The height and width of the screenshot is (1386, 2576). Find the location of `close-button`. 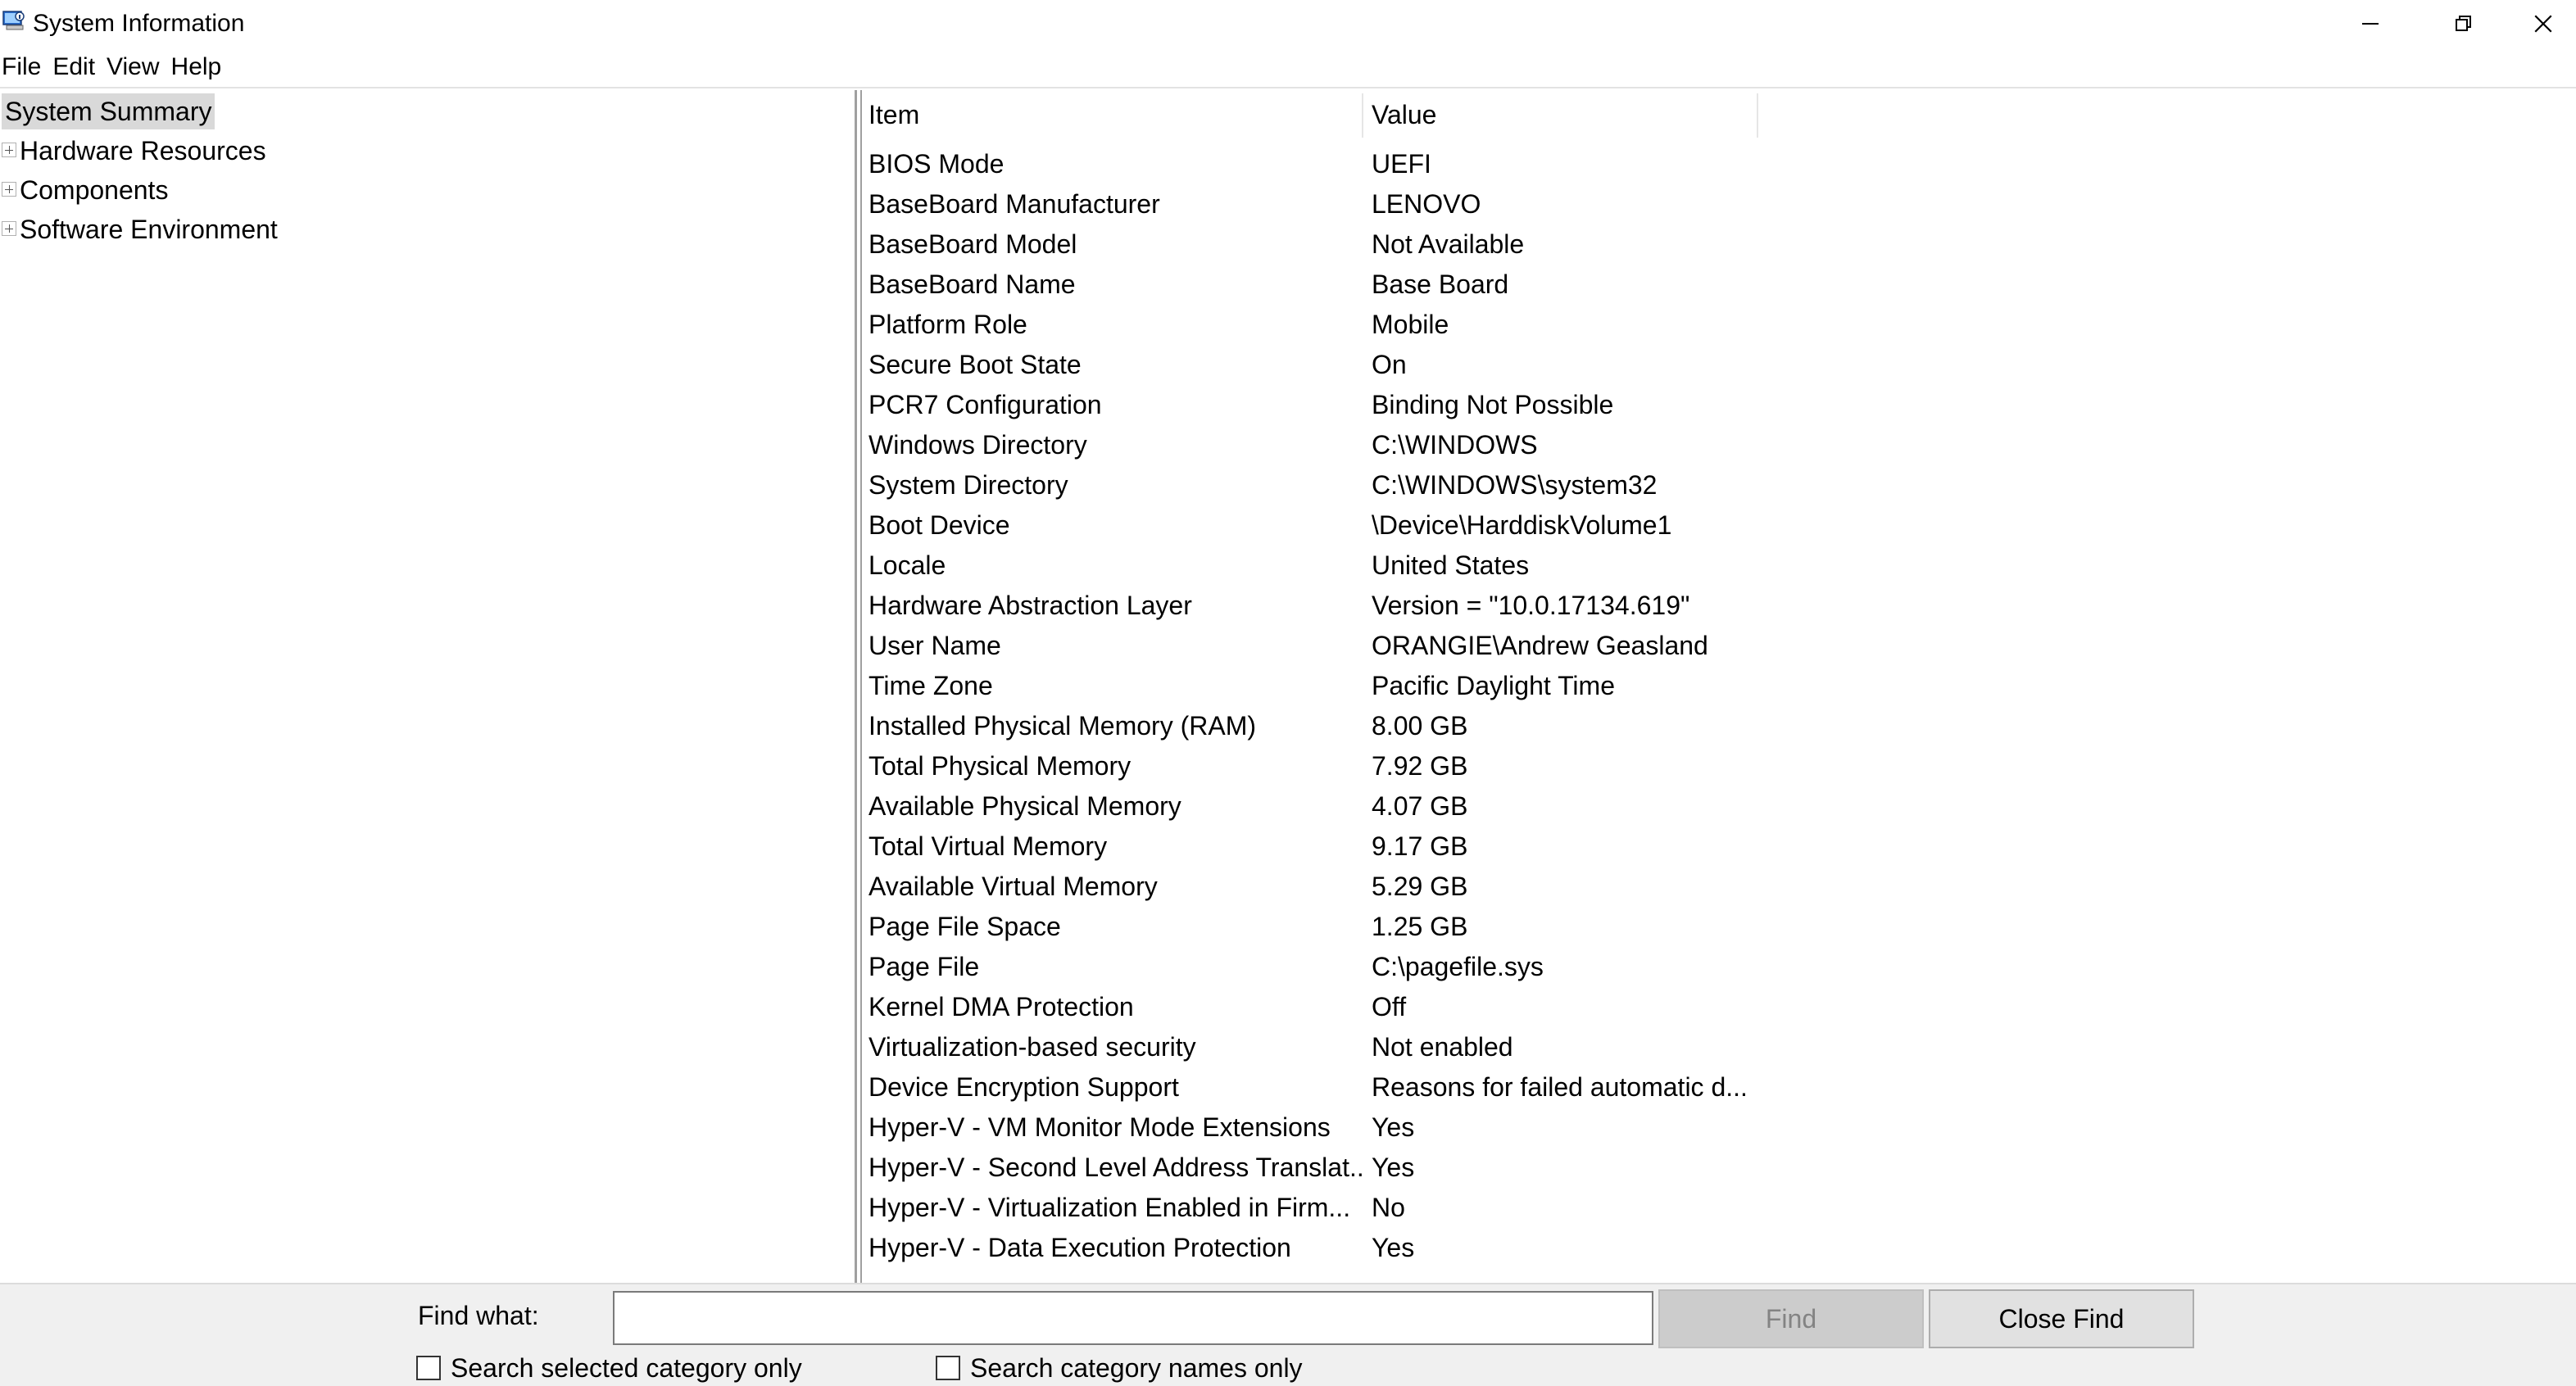

close-button is located at coordinates (2543, 24).